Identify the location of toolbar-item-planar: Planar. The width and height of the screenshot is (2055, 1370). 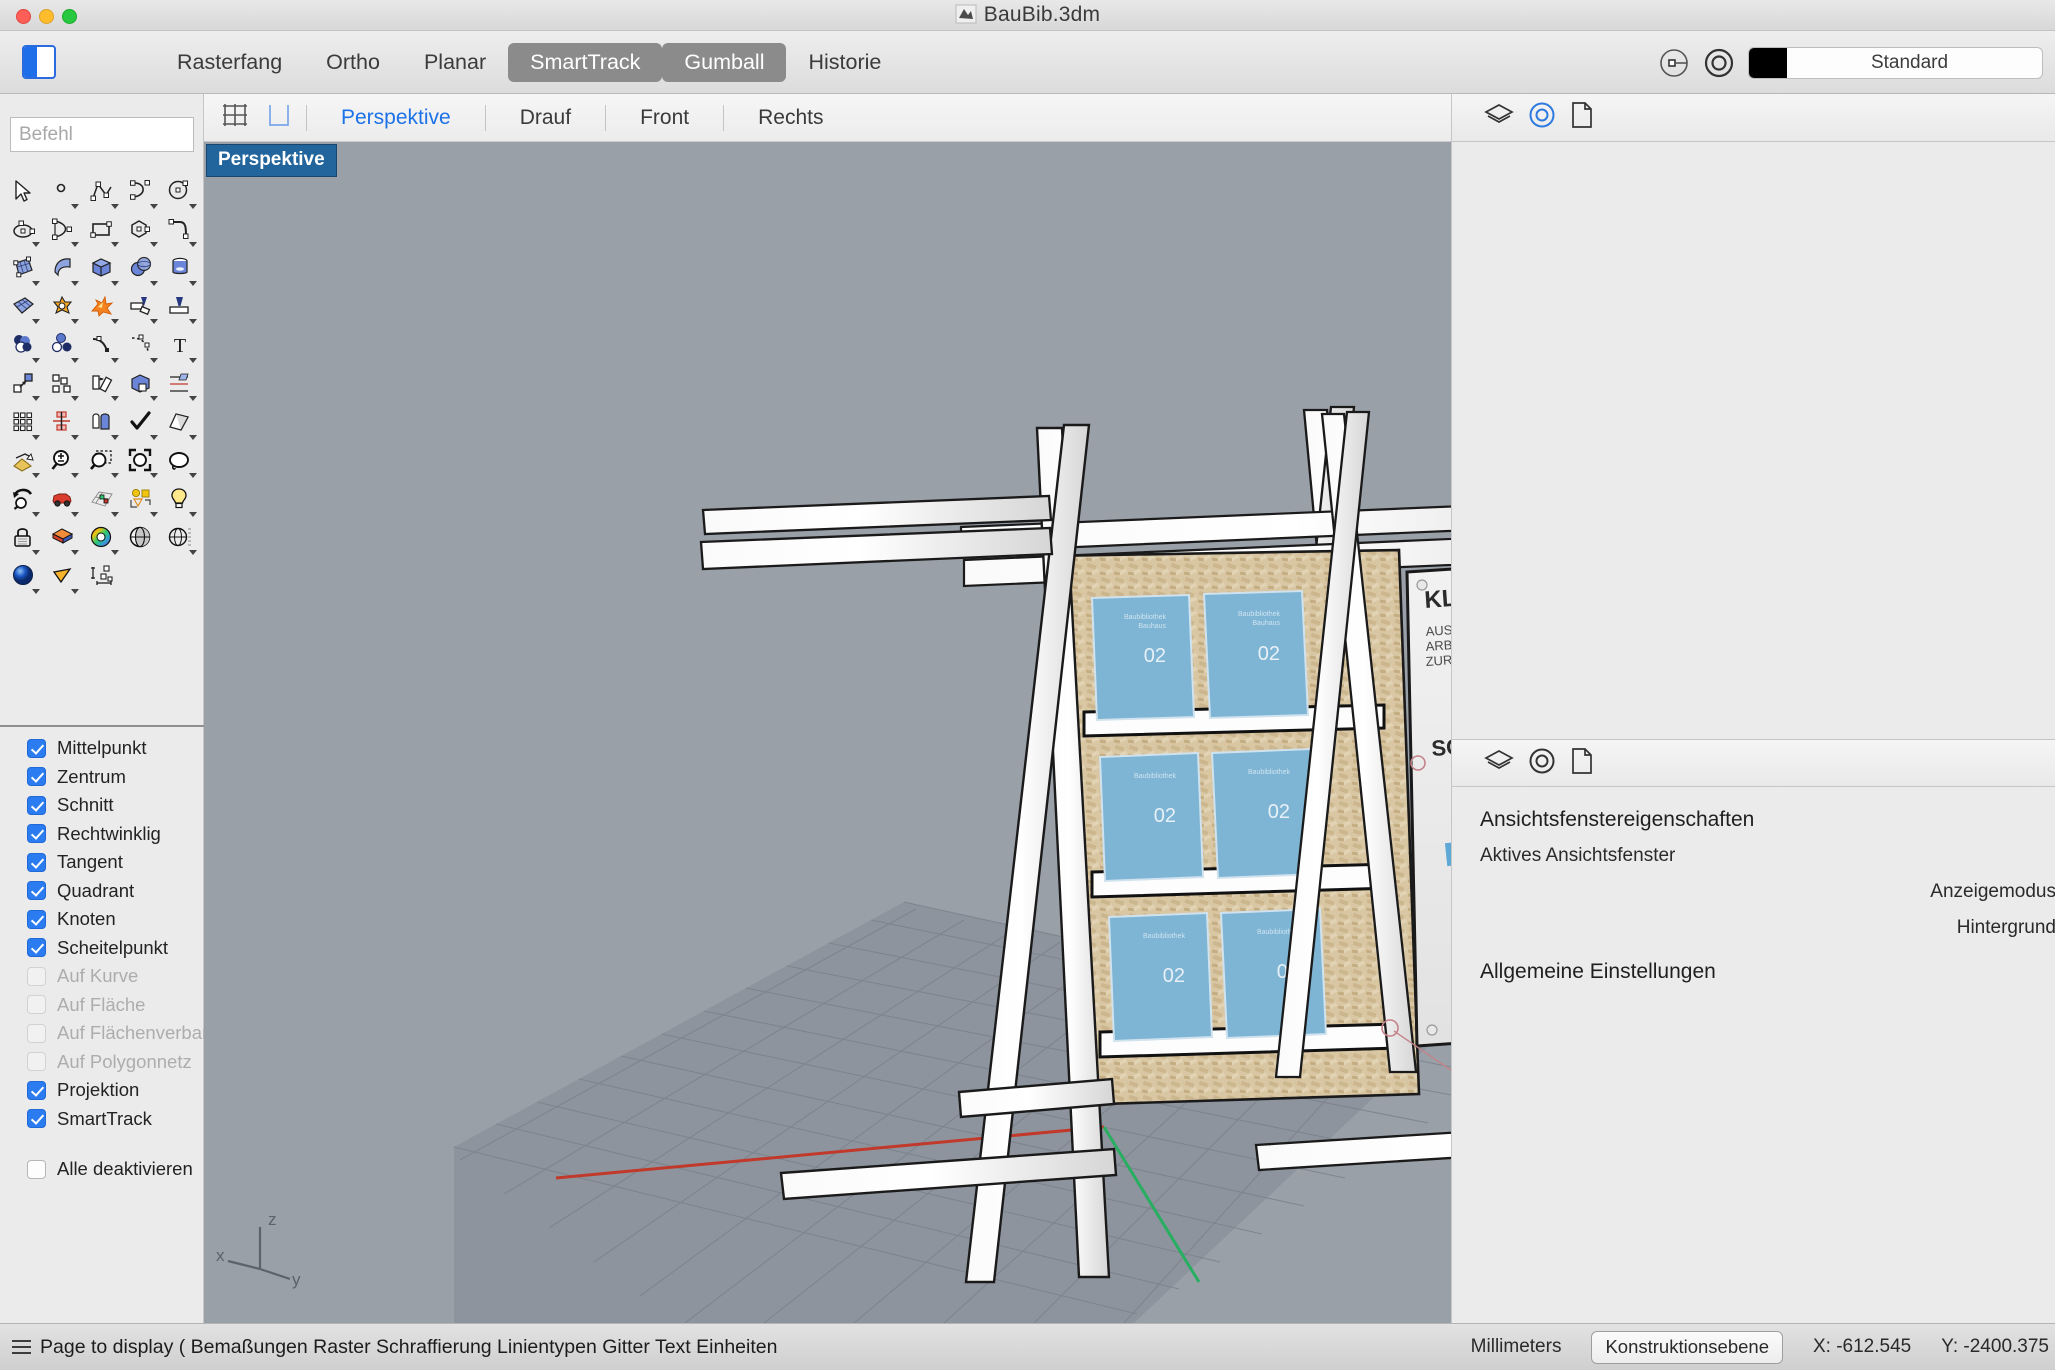
(455, 62).